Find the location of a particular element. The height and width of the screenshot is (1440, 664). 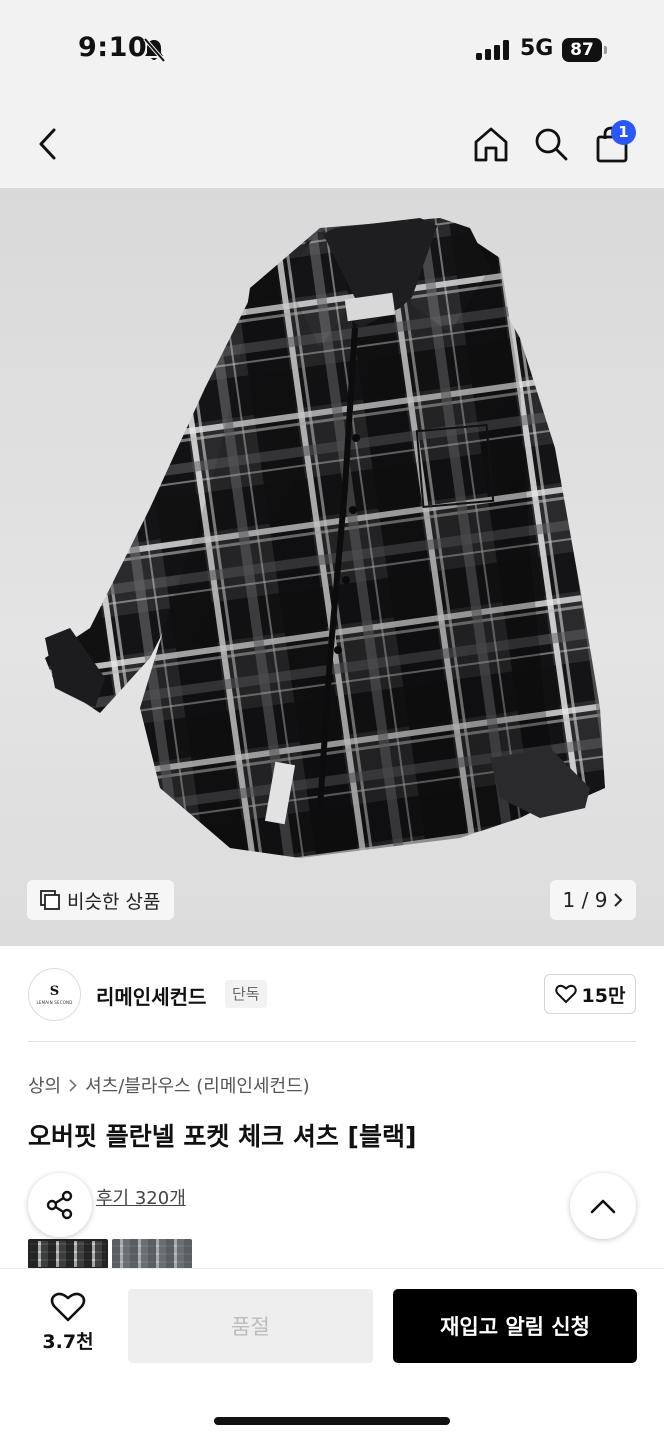

search-icon is located at coordinates (551, 144).